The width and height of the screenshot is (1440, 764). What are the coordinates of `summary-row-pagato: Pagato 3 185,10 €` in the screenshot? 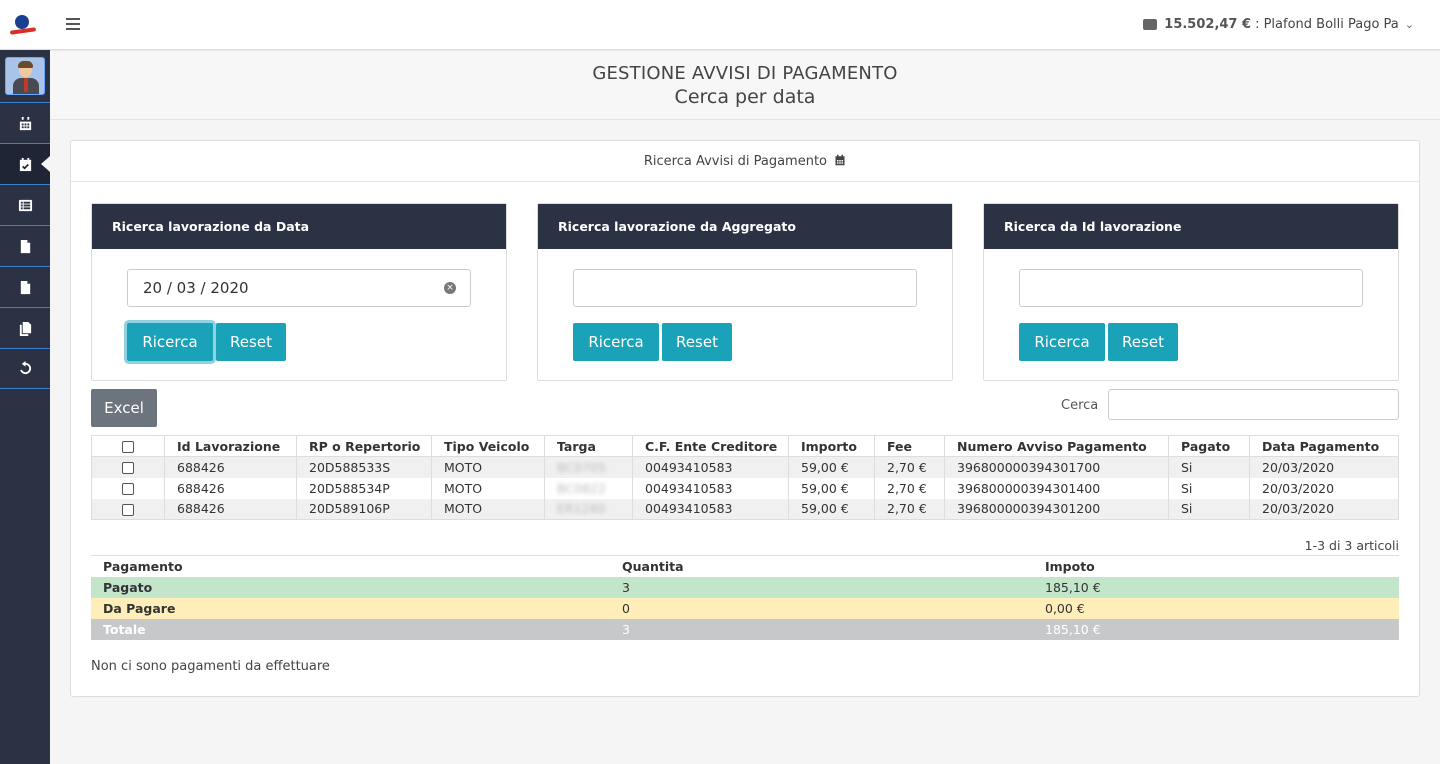 It's located at (745, 587).